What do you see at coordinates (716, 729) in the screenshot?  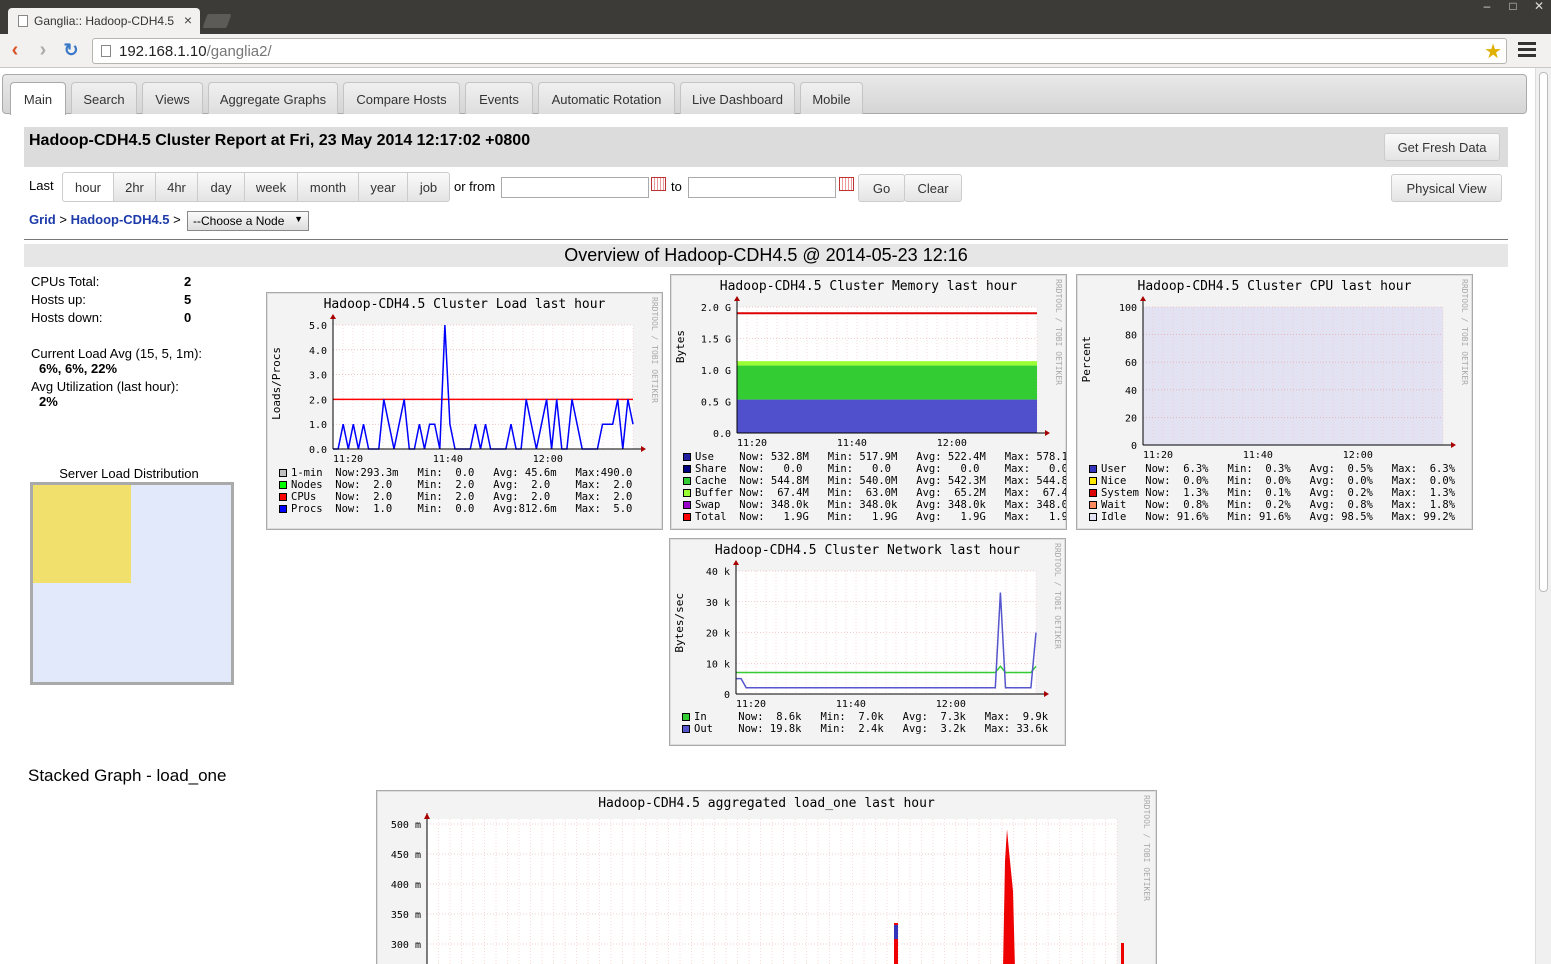 I see `legend-series-name: Out` at bounding box center [716, 729].